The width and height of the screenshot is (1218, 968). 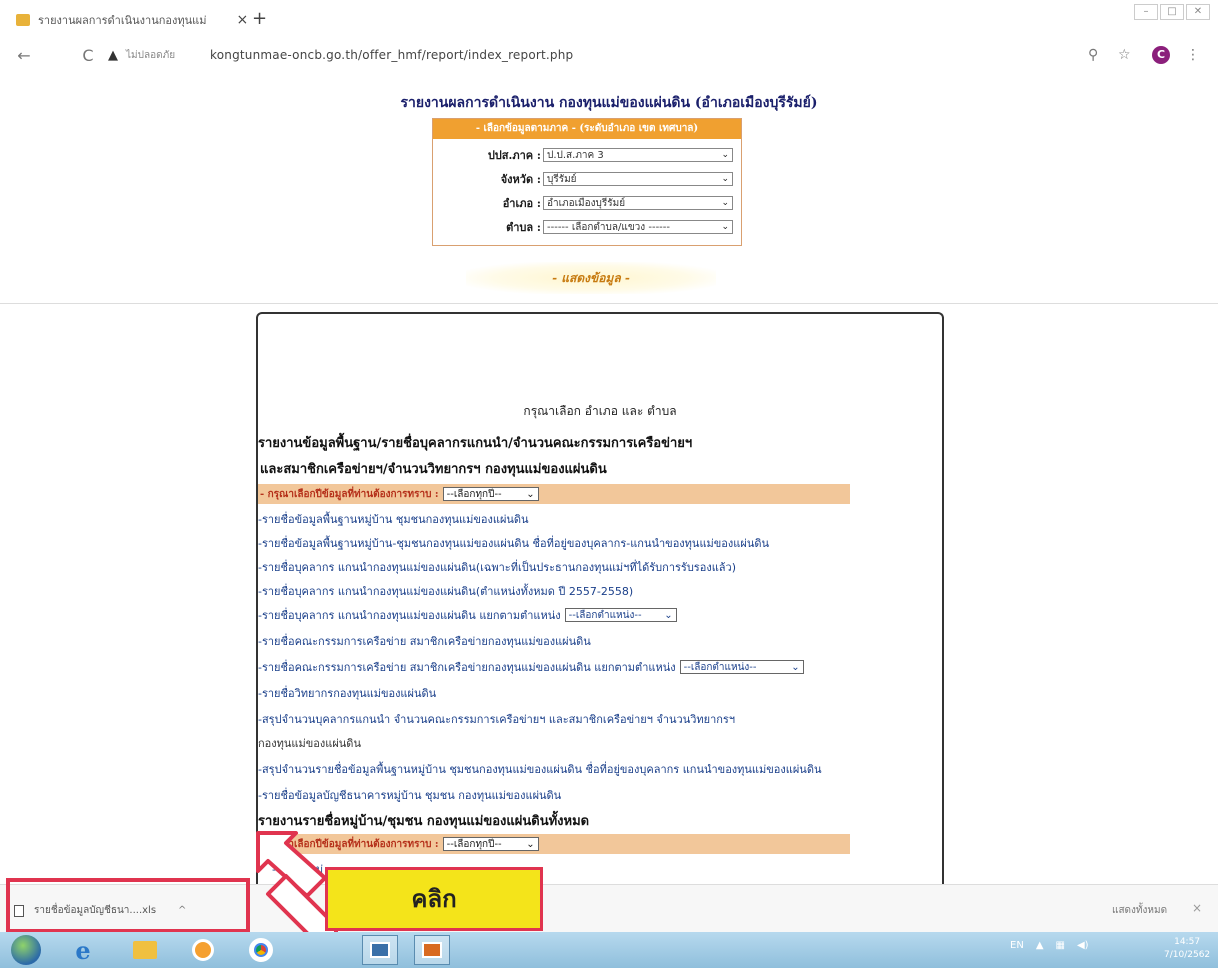 I want to click on browser-tab: รายงานผลการดำเนินงานกองทุนแม่ ×, so click(x=132, y=20).